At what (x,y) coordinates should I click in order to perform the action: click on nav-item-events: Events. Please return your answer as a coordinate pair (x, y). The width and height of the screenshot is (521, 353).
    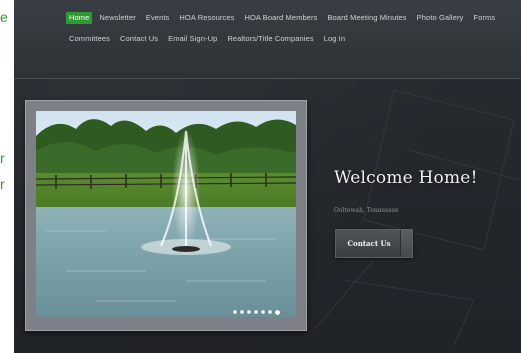
    Looking at the image, I should click on (158, 18).